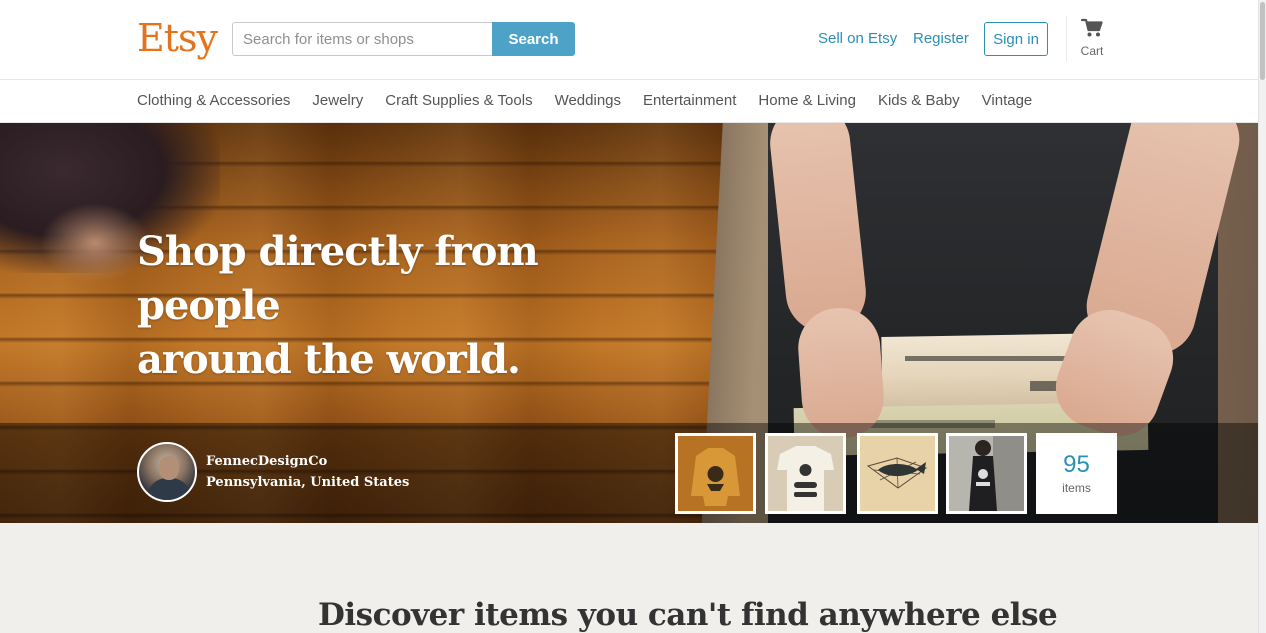 Image resolution: width=1266 pixels, height=633 pixels. Describe the element at coordinates (1076, 488) in the screenshot. I see `item-count-label: items` at that location.